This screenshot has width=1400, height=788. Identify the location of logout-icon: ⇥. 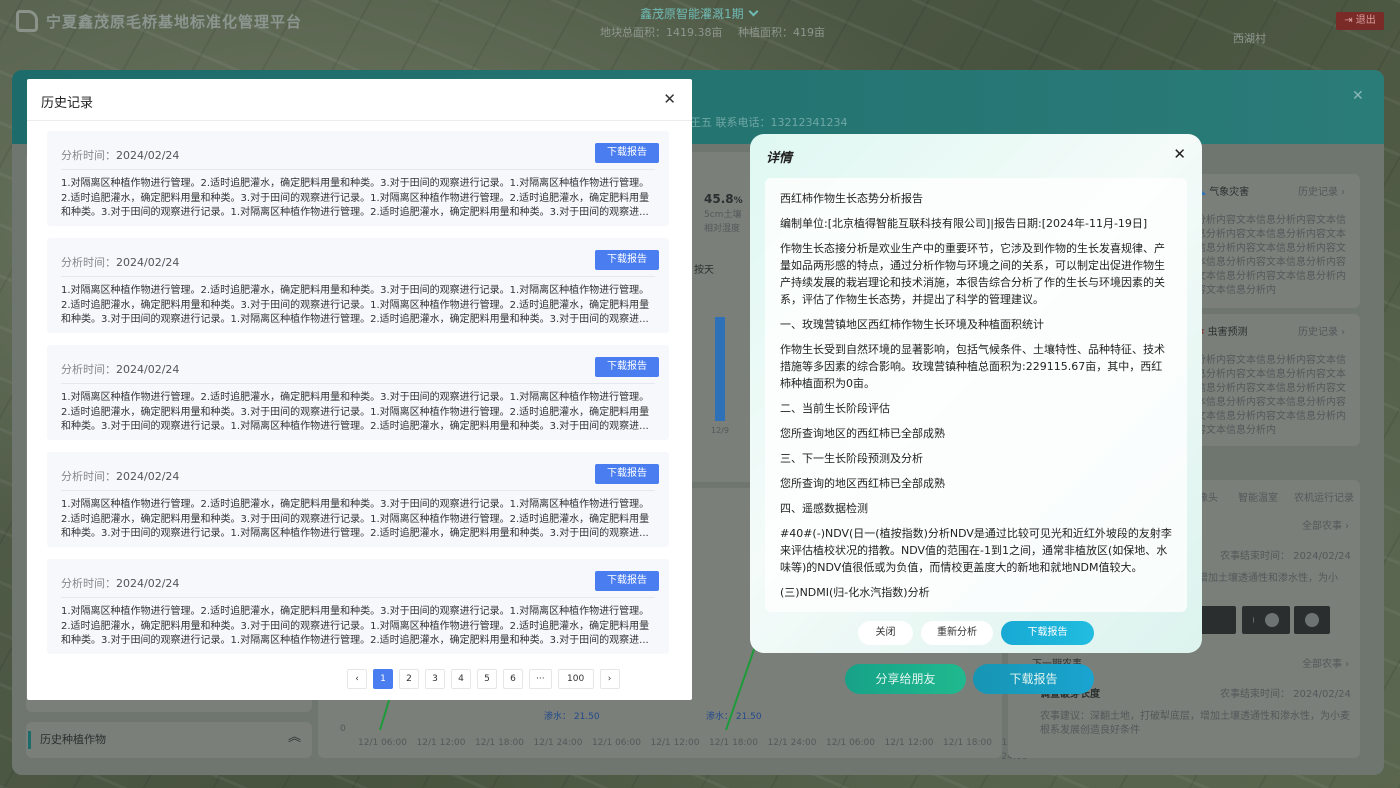
(1350, 20).